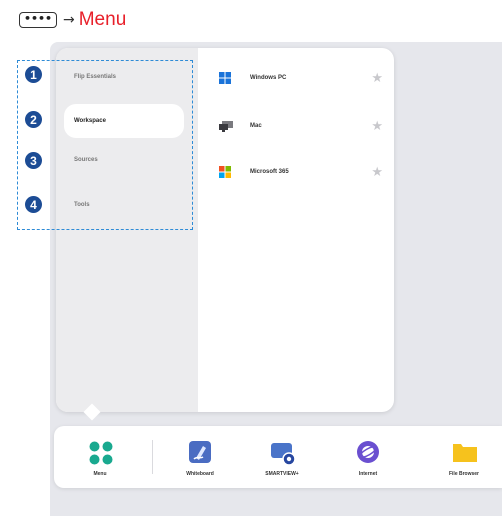 This screenshot has width=502, height=516. I want to click on callout-number-1: 1, so click(33, 74).